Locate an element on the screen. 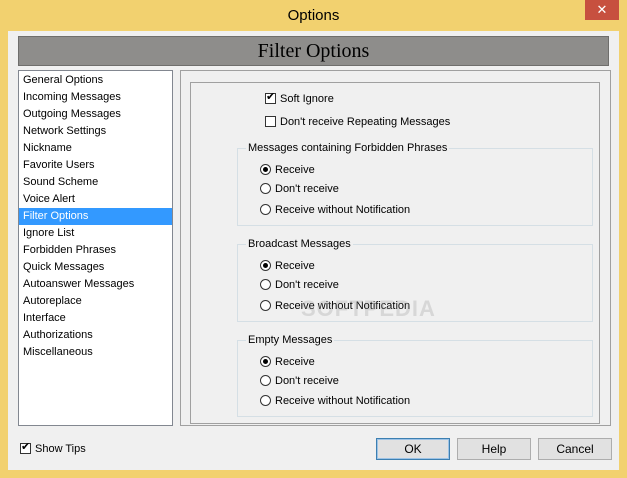 The image size is (627, 478). no-repeating-check-icon is located at coordinates (270, 121).